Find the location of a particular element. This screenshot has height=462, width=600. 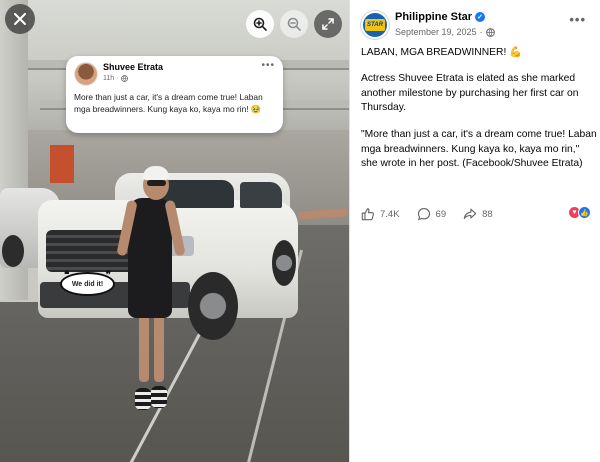

photo-car-left-wheel is located at coordinates (13, 251).